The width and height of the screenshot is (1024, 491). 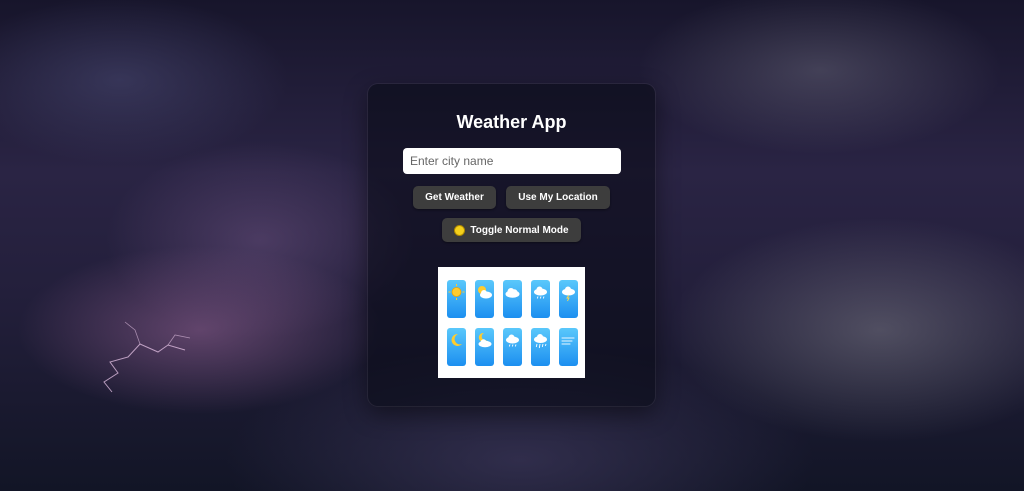 I want to click on sun-icon, so click(x=456, y=299).